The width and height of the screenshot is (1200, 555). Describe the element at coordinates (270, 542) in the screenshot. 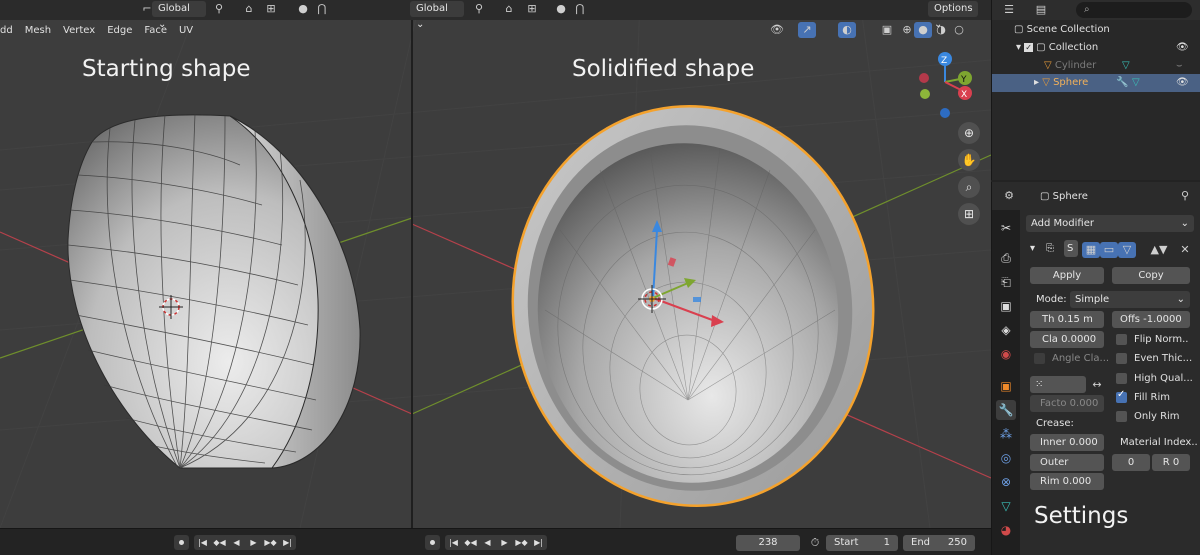

I see `next-keyframe-icon: ▶◆` at that location.